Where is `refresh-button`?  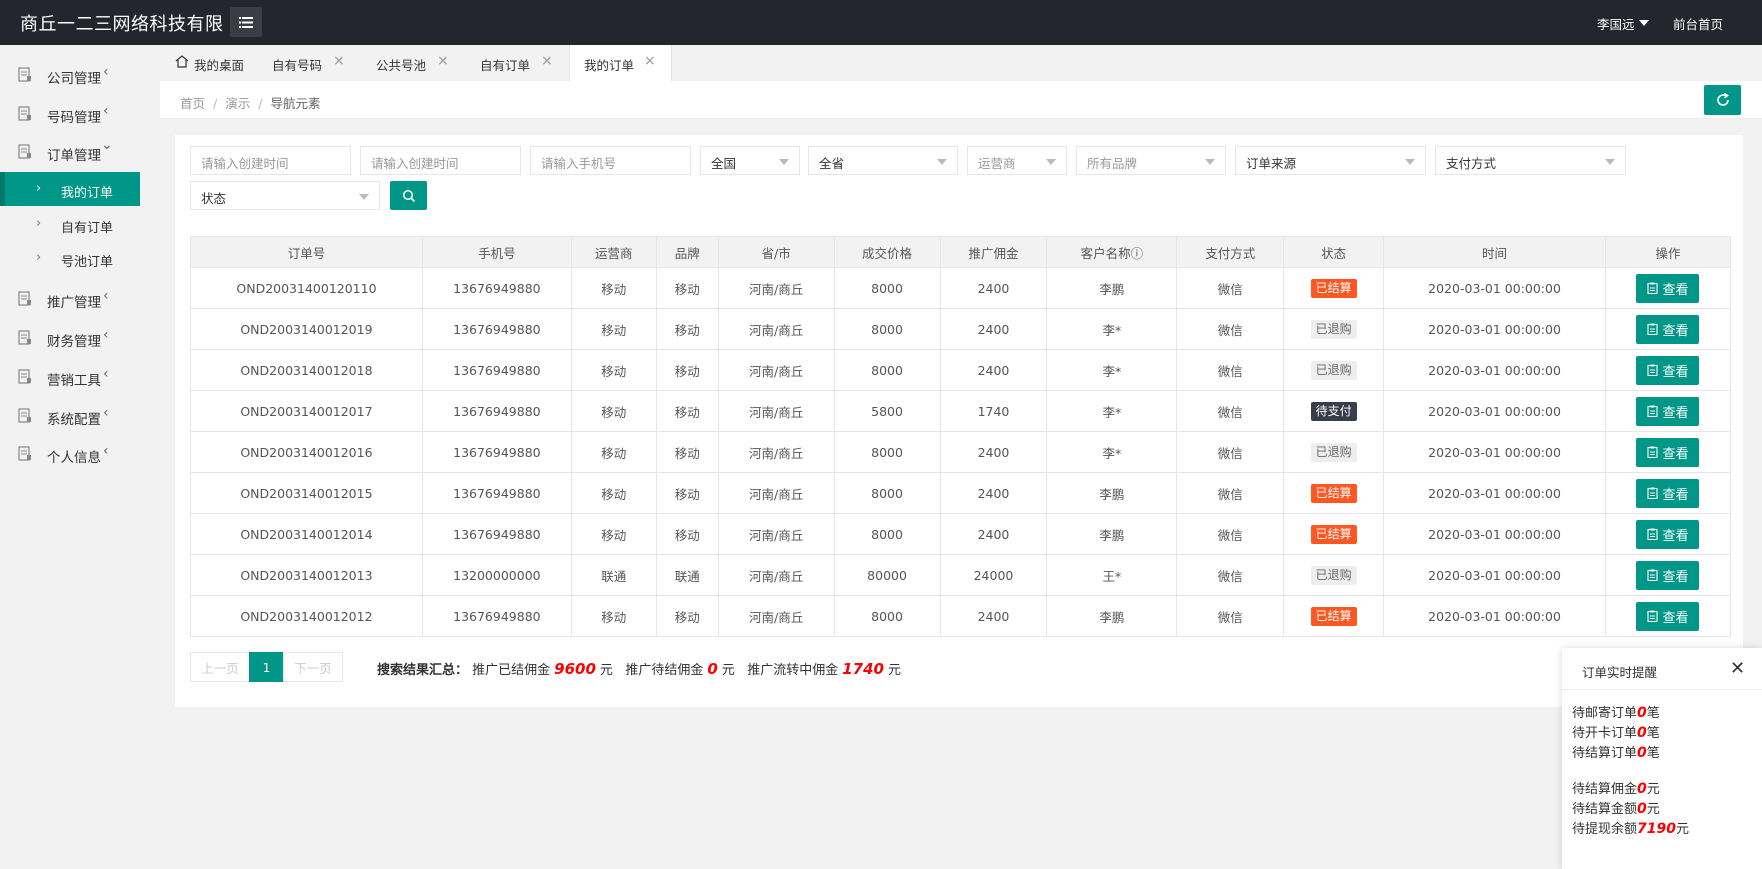
refresh-button is located at coordinates (1722, 100).